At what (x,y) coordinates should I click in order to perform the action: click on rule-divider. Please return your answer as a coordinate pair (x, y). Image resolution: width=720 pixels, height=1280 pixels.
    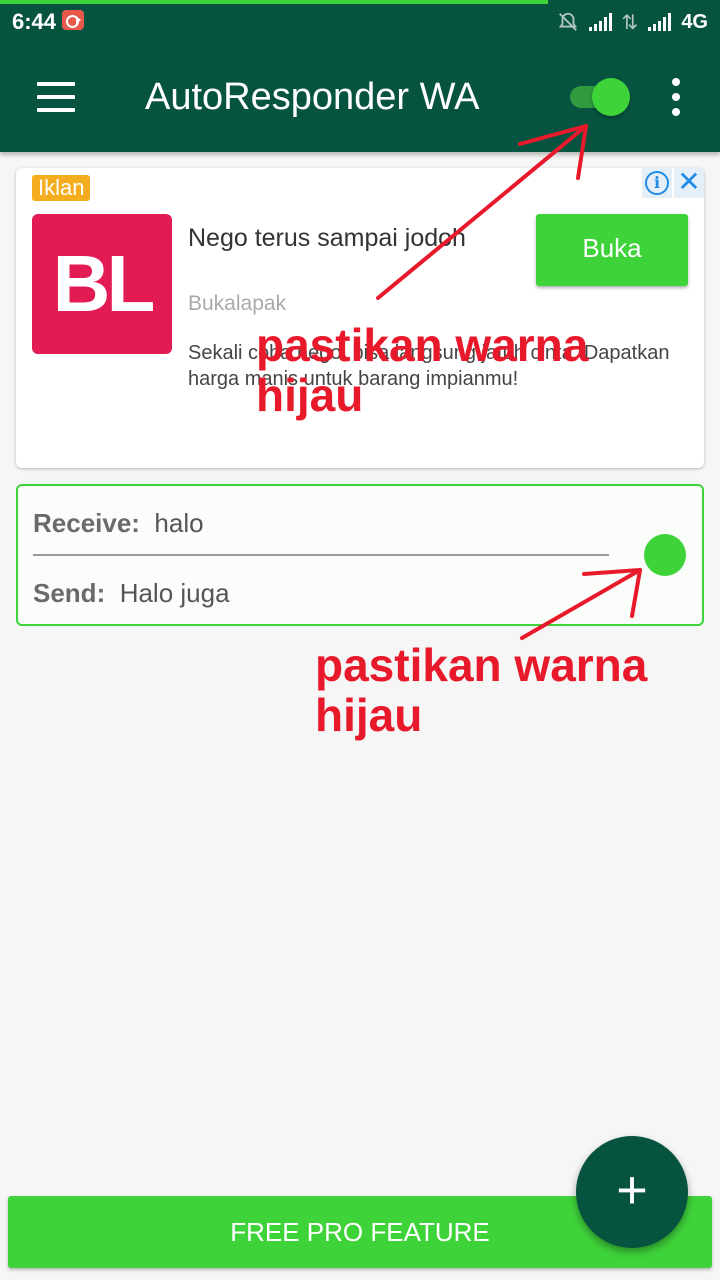
    Looking at the image, I should click on (321, 555).